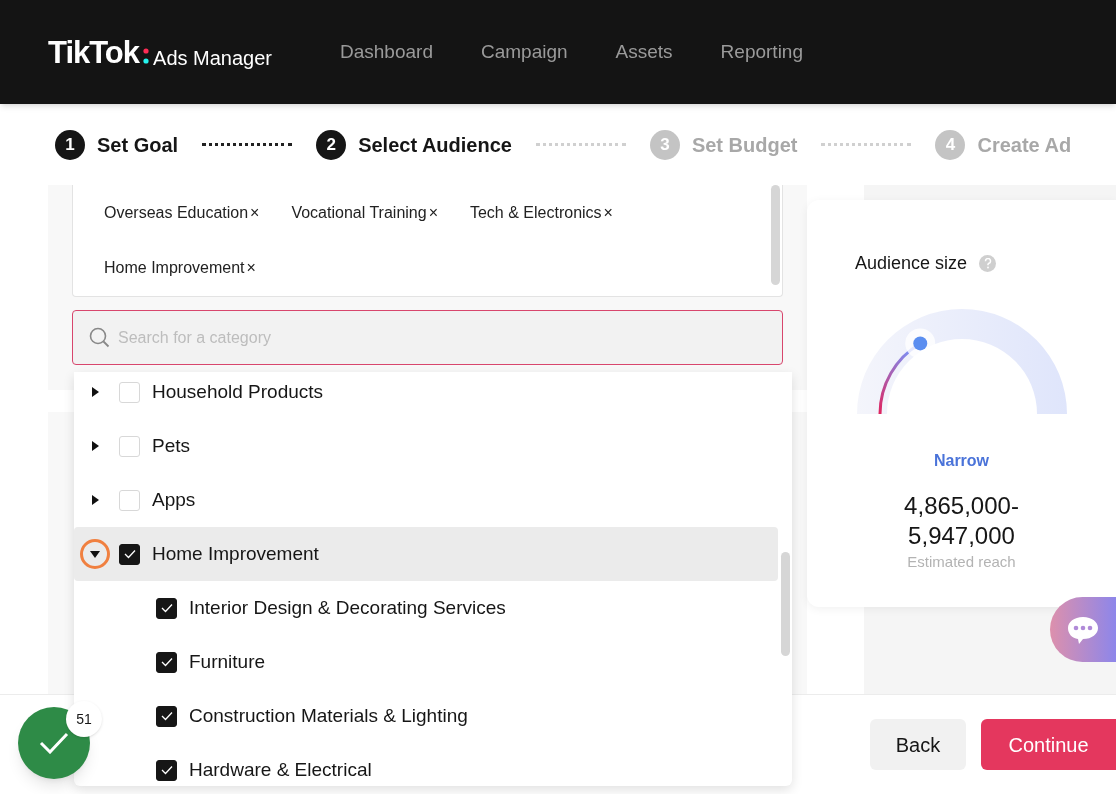 This screenshot has width=1116, height=794. I want to click on tag-label: Tech & Electronics, so click(535, 212).